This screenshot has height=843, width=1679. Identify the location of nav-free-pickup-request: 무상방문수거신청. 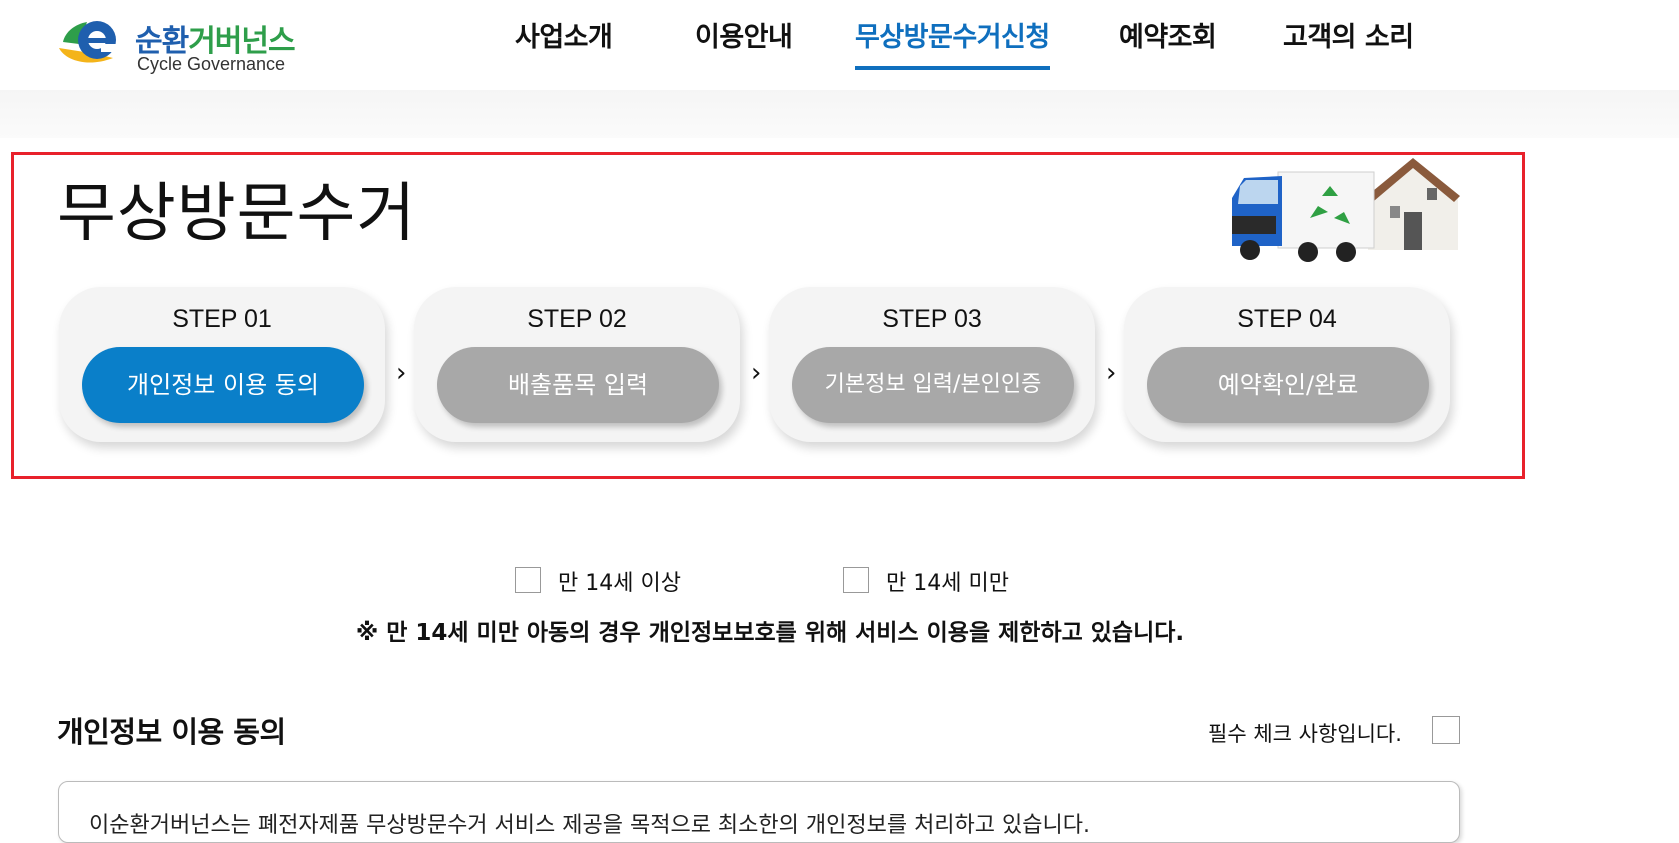
(952, 45).